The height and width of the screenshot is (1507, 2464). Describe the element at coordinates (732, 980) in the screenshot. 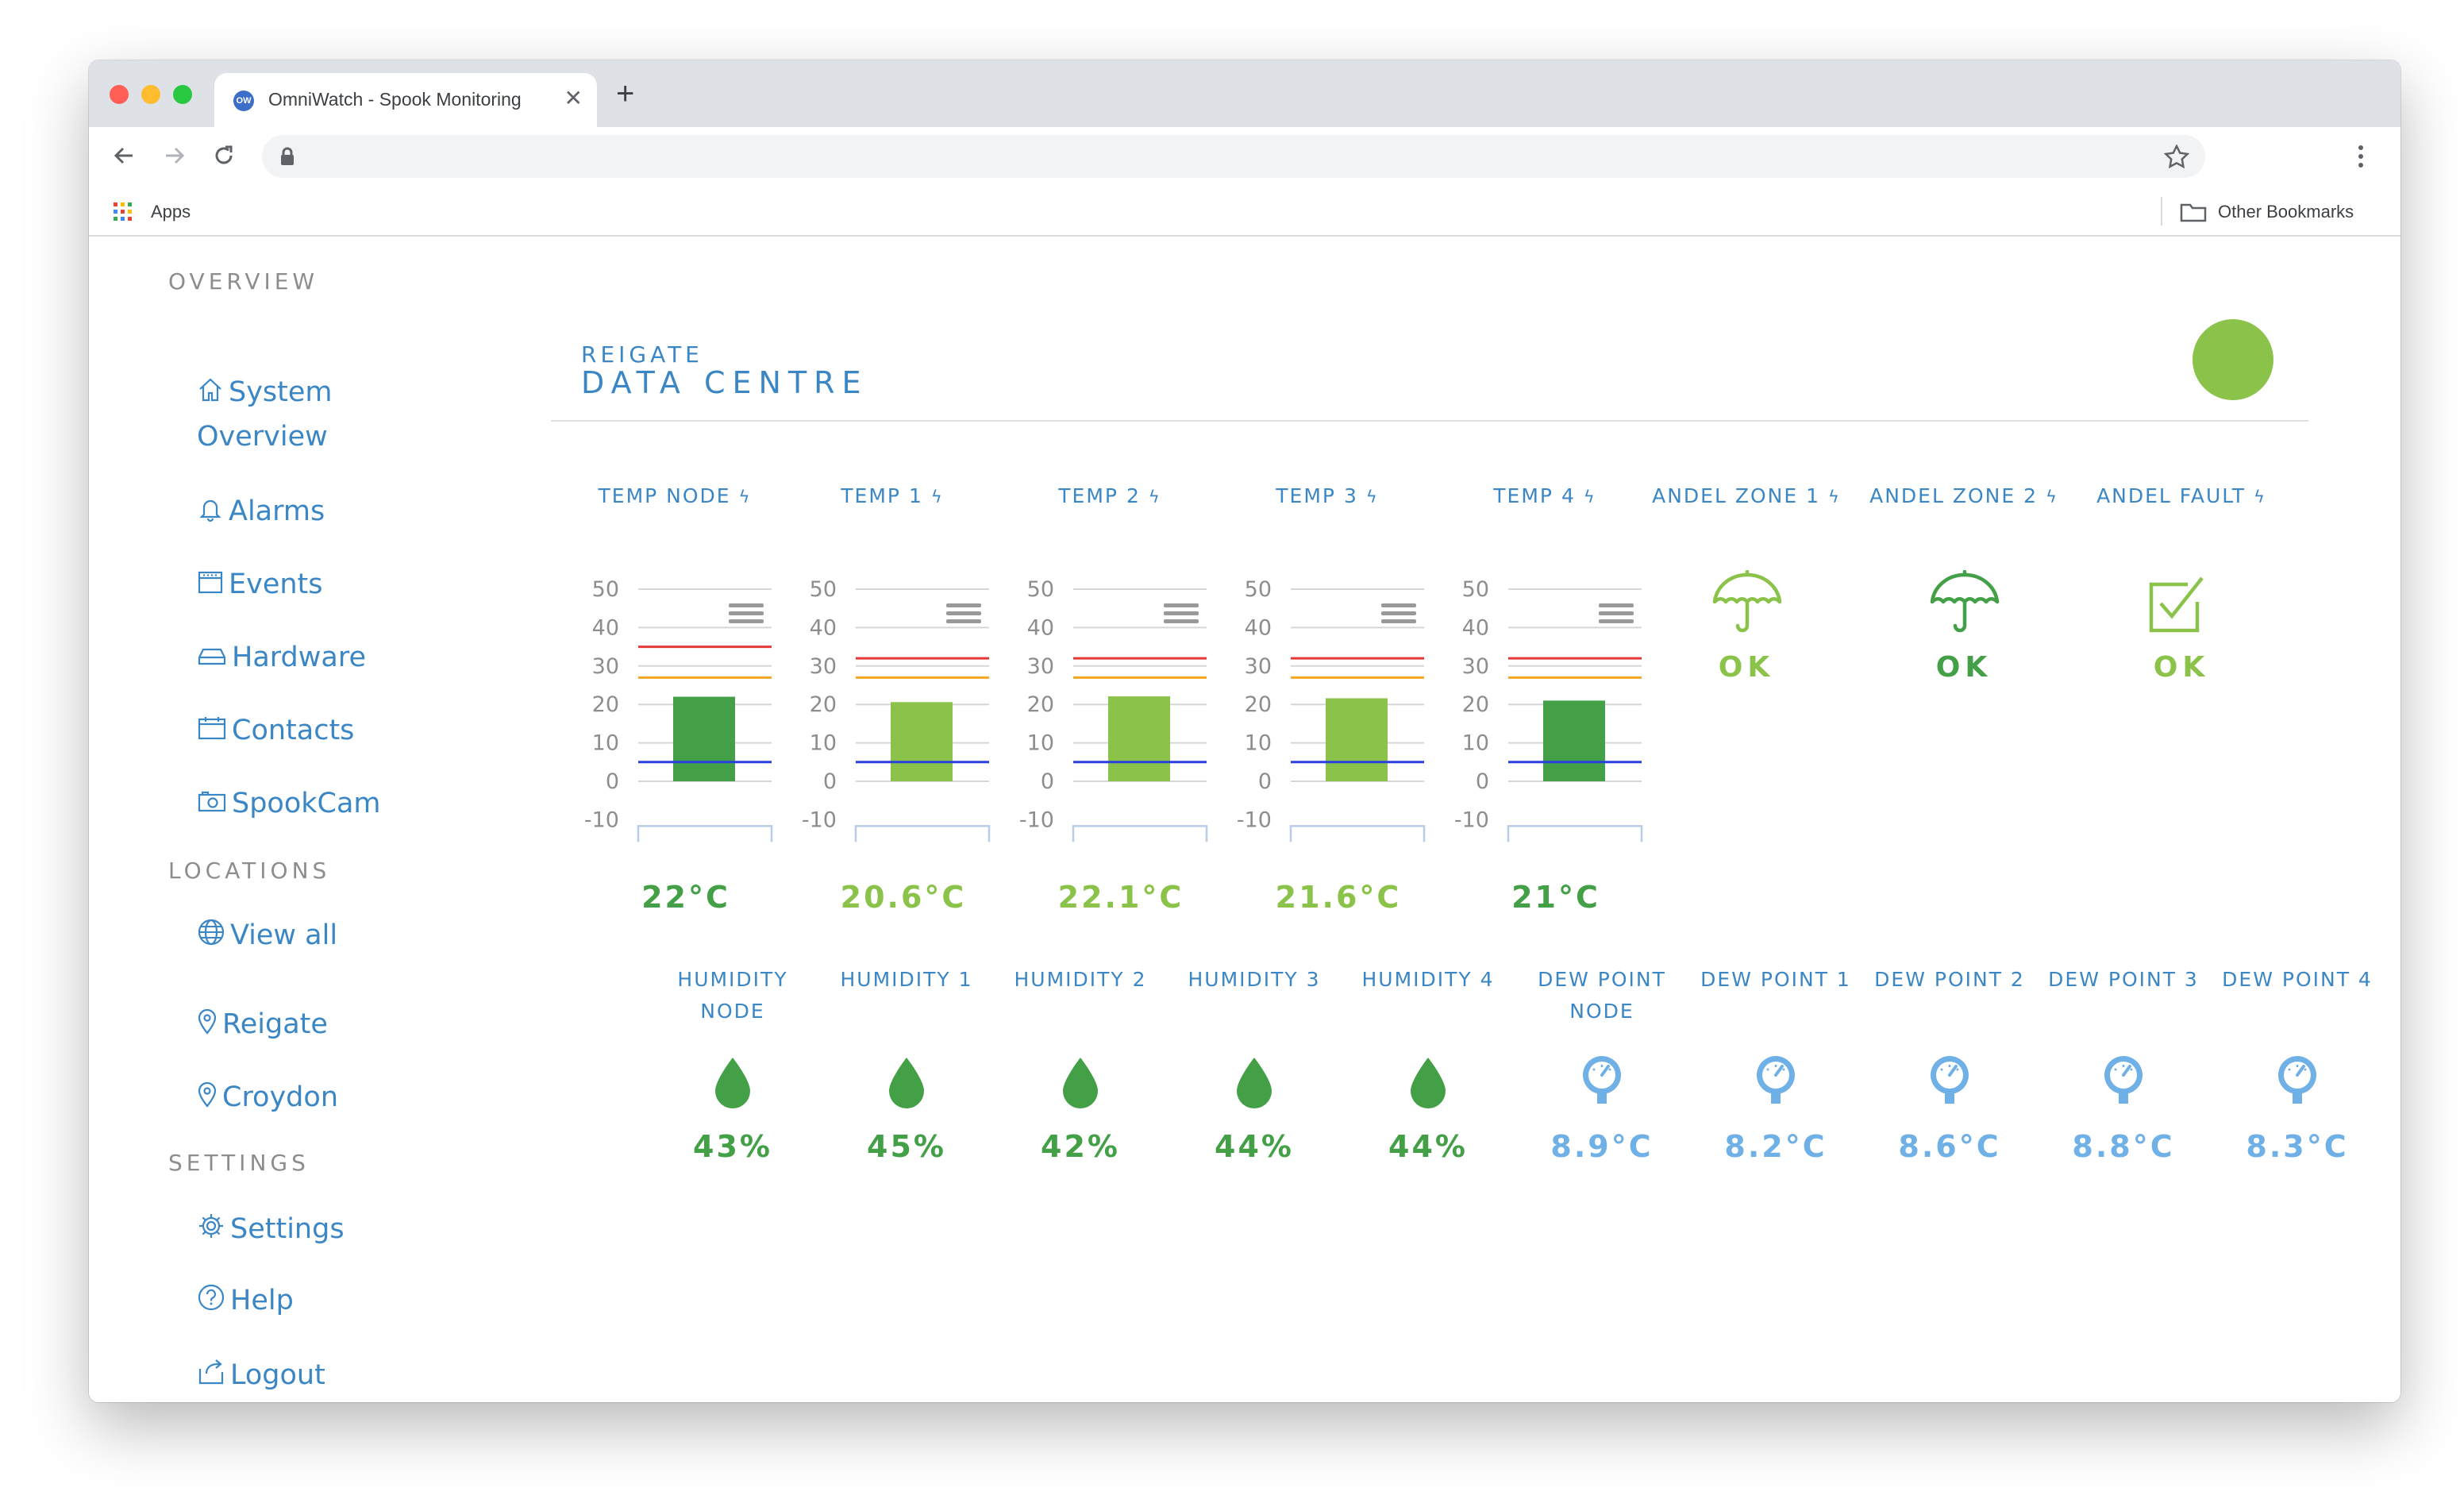

I see `label-line: HUMIDITY` at that location.